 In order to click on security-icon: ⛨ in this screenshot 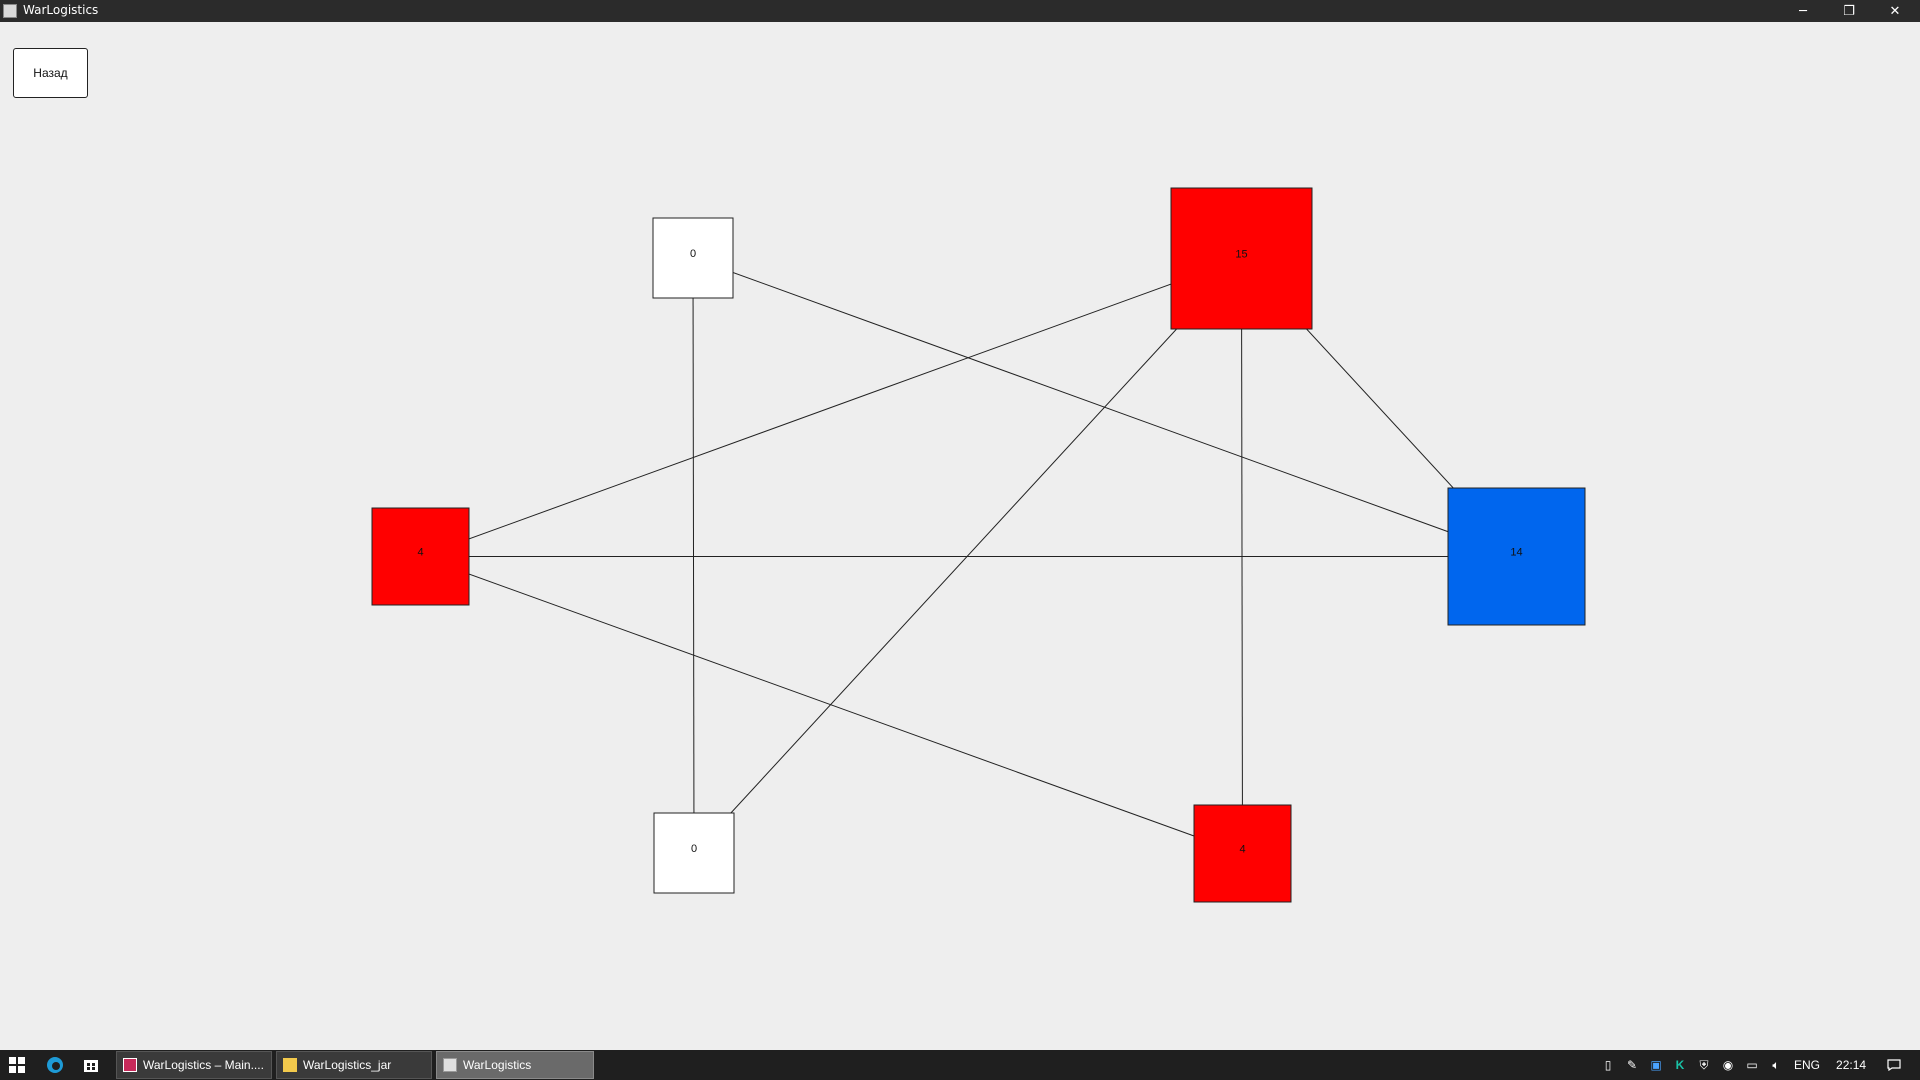, I will do `click(1704, 1065)`.